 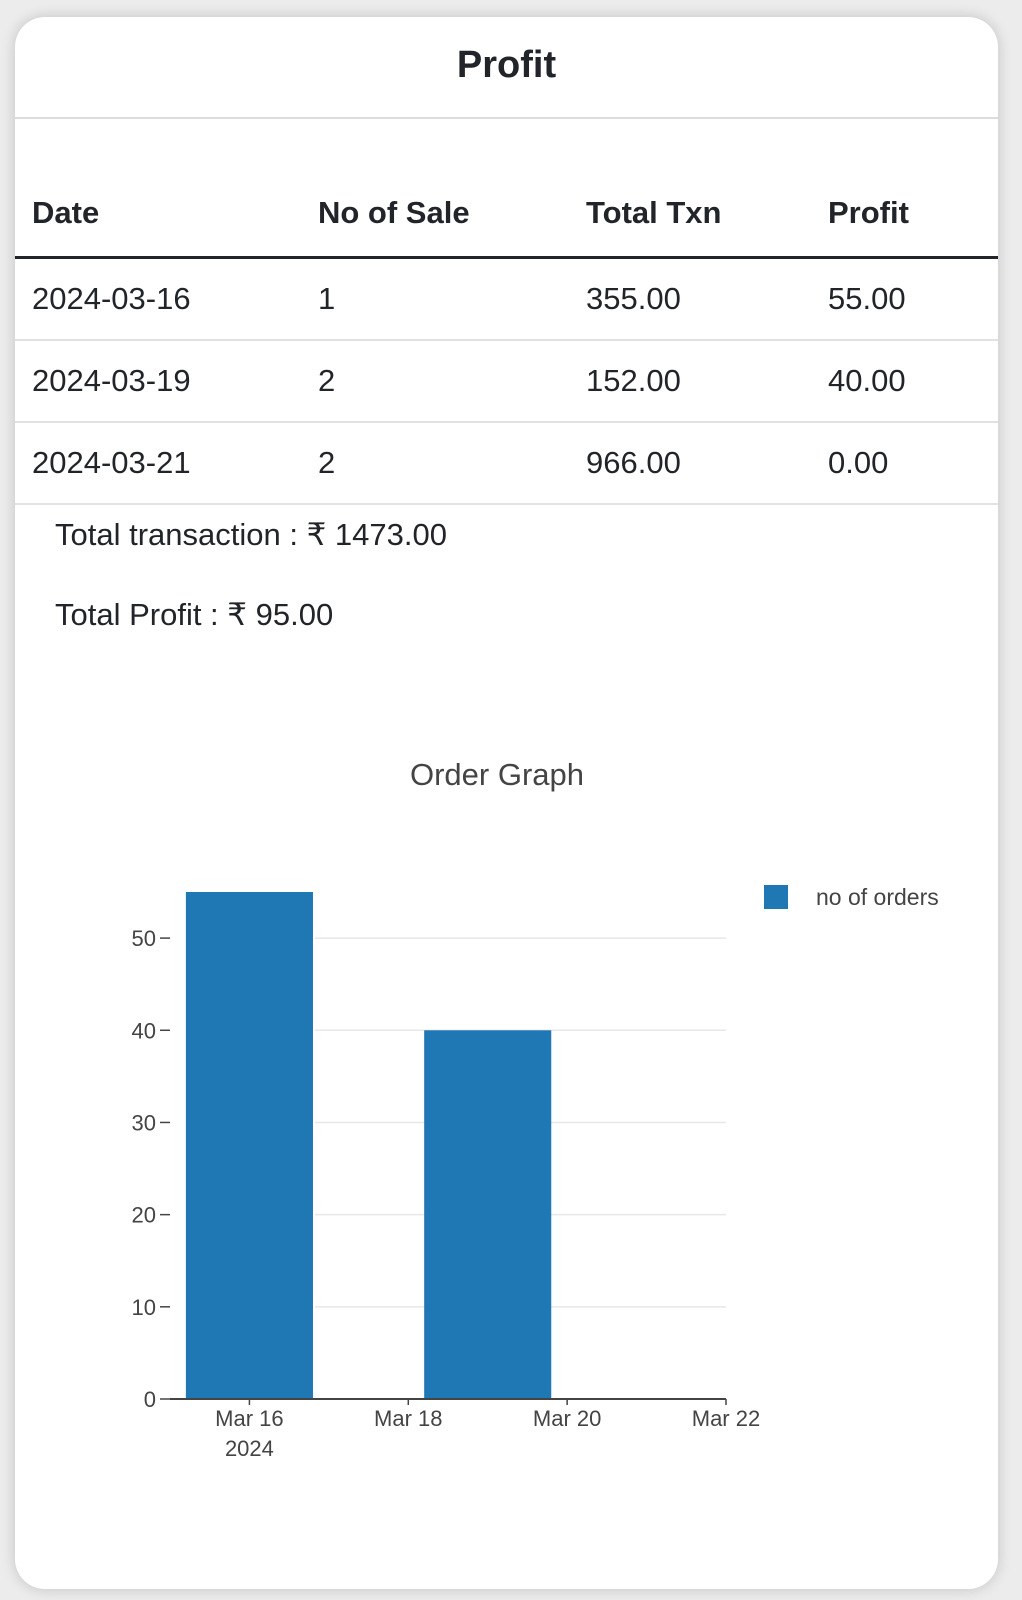 What do you see at coordinates (394, 212) in the screenshot?
I see `header-no-of-sale: No of Sale` at bounding box center [394, 212].